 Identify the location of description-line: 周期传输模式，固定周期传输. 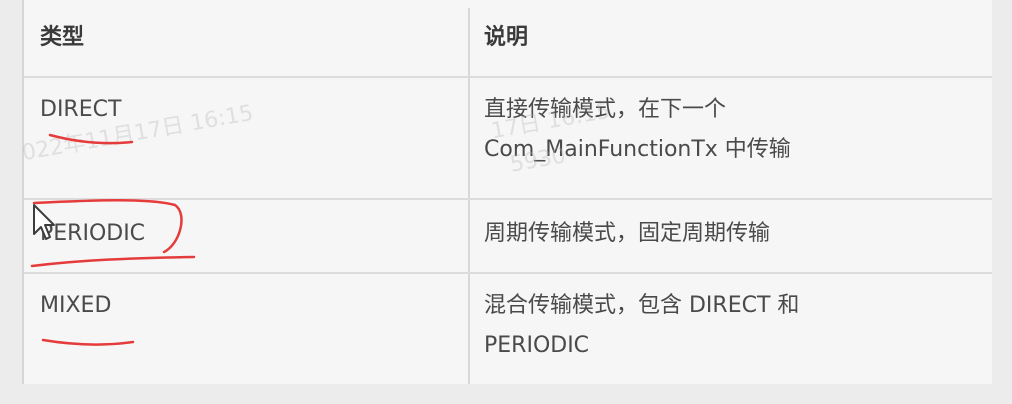
(627, 233).